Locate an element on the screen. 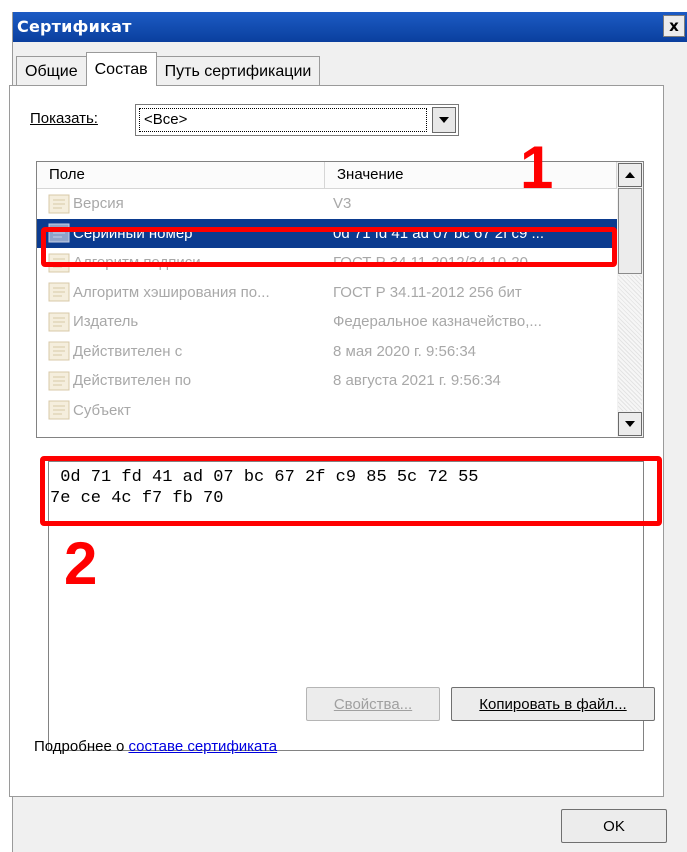 The image size is (687, 852). scroll-up-button is located at coordinates (630, 175).